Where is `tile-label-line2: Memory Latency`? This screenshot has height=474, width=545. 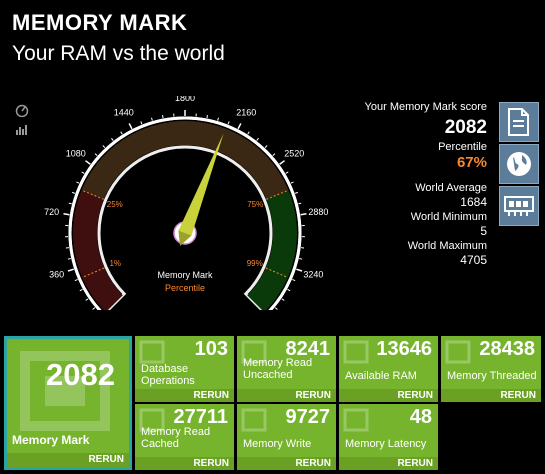 tile-label-line2: Memory Latency is located at coordinates (386, 444).